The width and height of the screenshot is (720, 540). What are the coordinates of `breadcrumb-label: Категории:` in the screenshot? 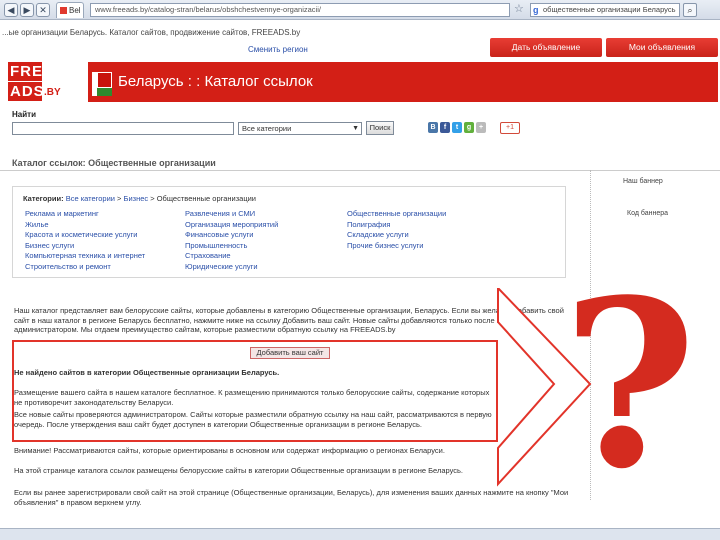 It's located at (43, 198).